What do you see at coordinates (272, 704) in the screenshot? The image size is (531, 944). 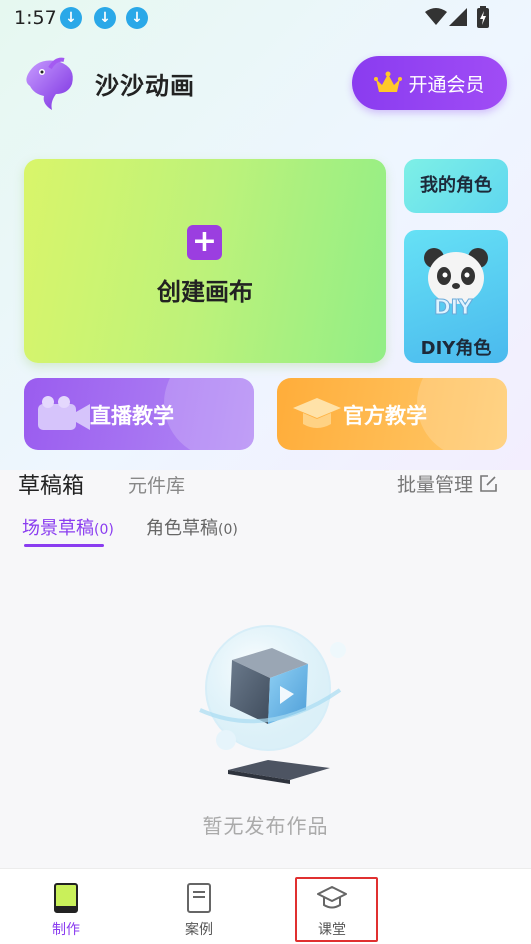 I see `empty-box-illustration` at bounding box center [272, 704].